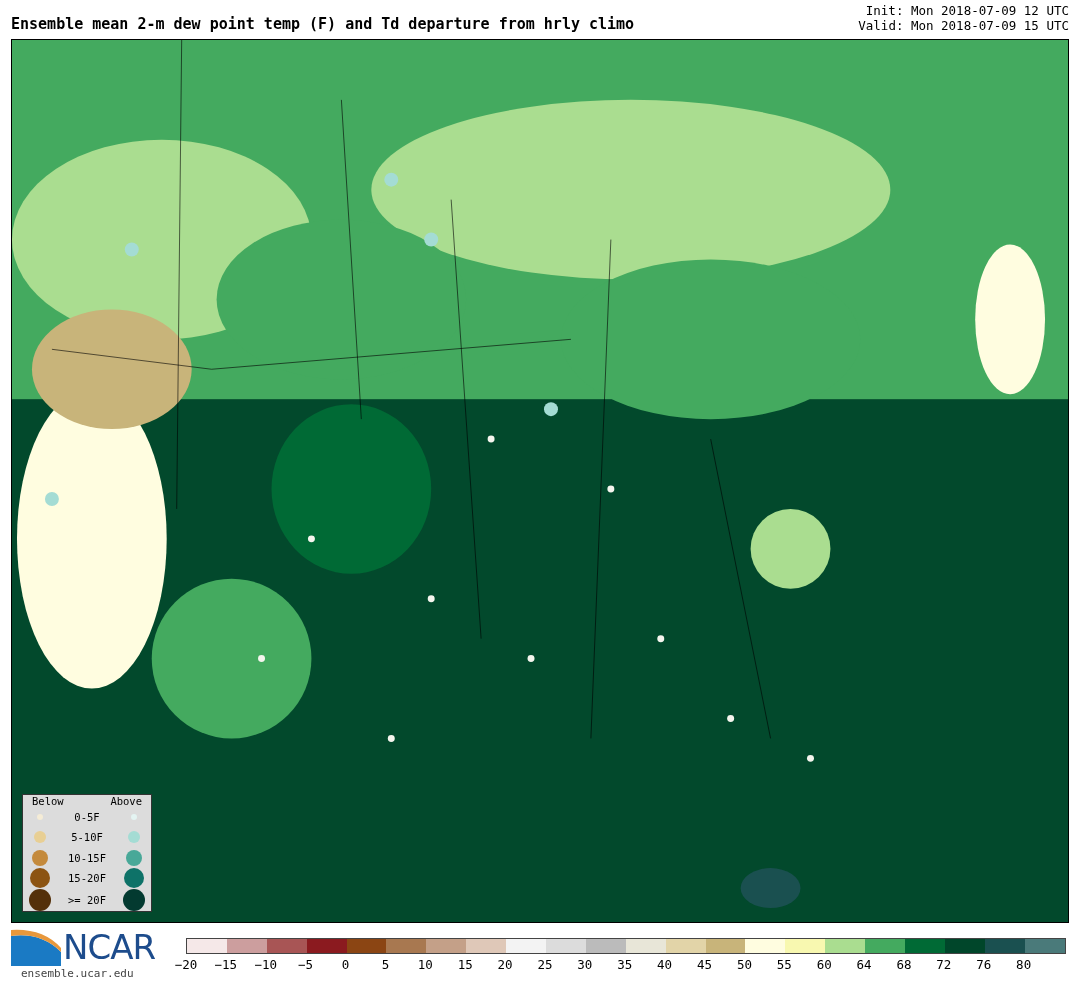 Image resolution: width=1080 pixels, height=985 pixels. I want to click on chart-title: Ensemble mean 2-m dew point temp (F) and Td departure from hrly climo, so click(323, 24).